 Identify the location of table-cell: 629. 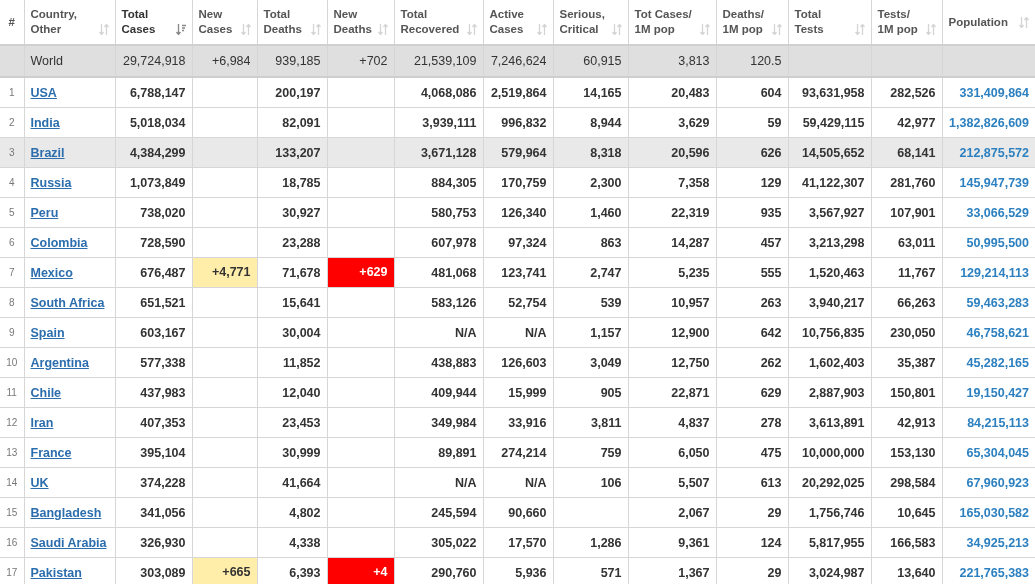
(771, 392).